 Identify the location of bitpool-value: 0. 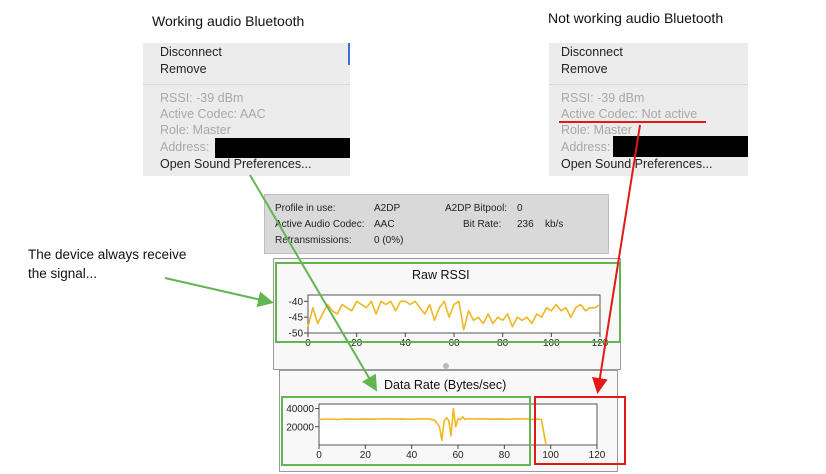
(520, 208).